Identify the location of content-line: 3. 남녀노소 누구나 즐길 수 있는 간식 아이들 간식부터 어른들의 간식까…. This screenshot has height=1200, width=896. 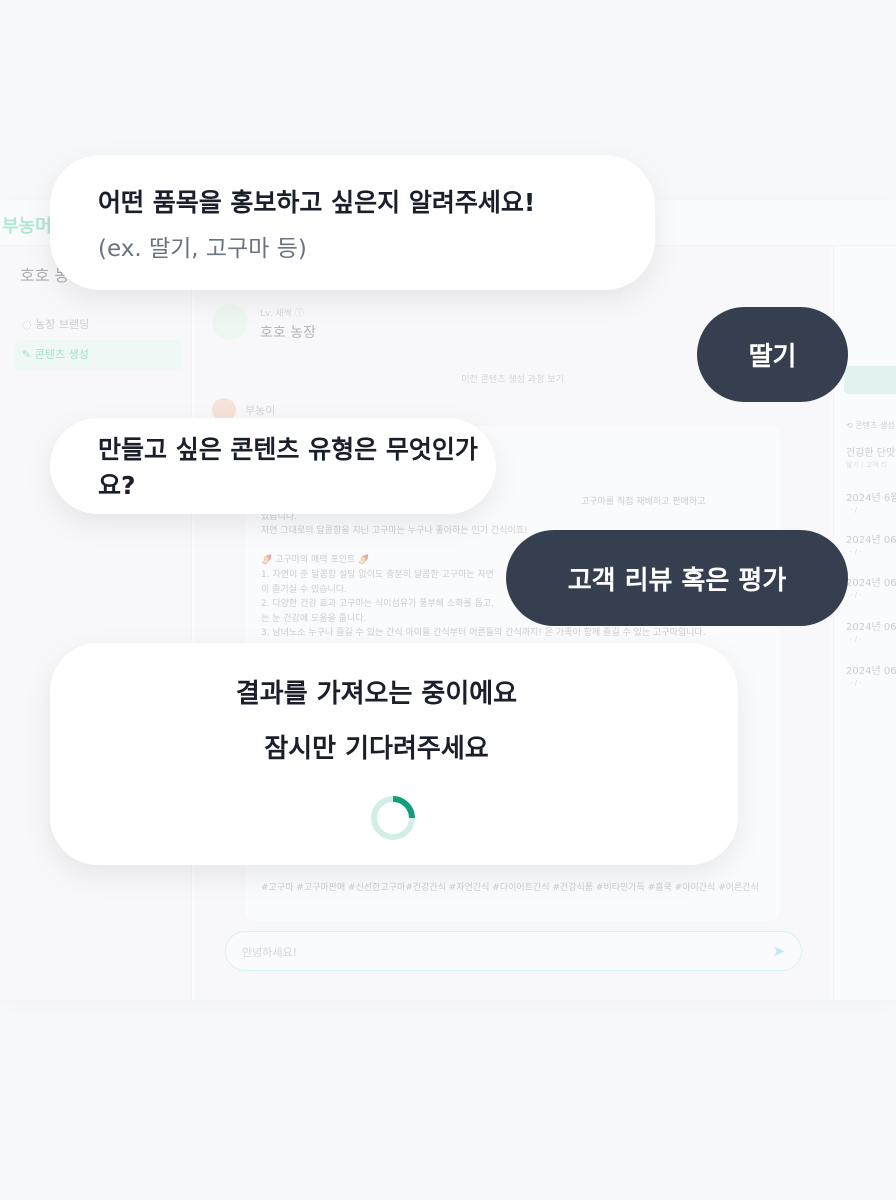
(483, 633).